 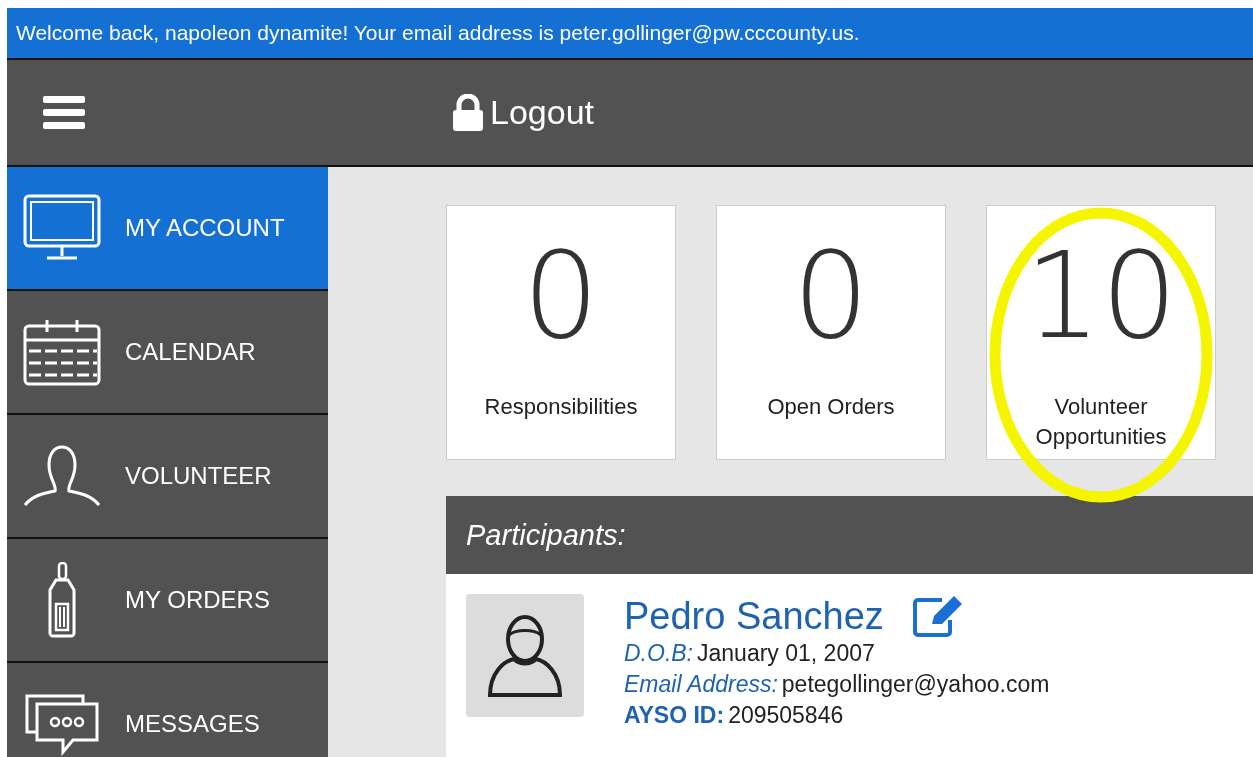 What do you see at coordinates (786, 653) in the screenshot?
I see `field-value: January 01, 2007` at bounding box center [786, 653].